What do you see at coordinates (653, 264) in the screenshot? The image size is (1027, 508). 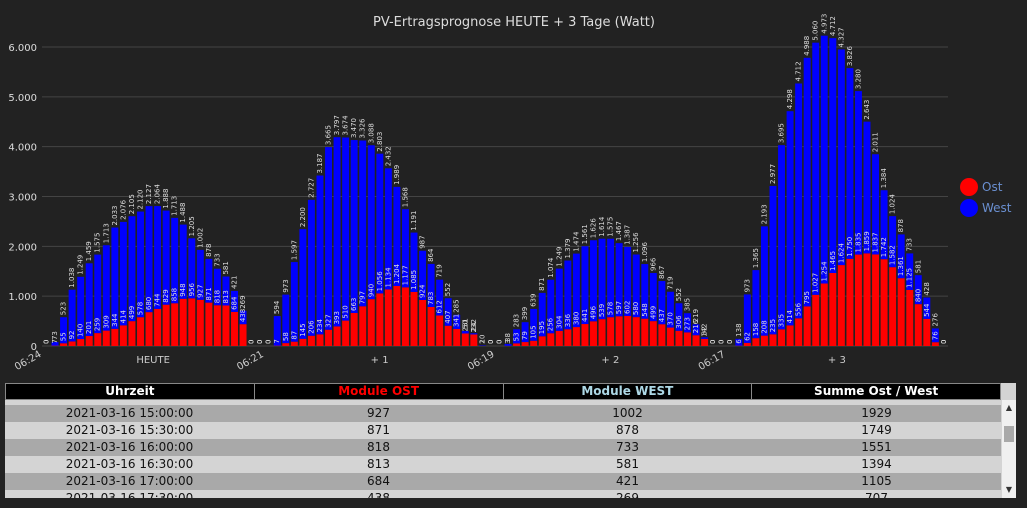 I see `data-label-west: 966` at bounding box center [653, 264].